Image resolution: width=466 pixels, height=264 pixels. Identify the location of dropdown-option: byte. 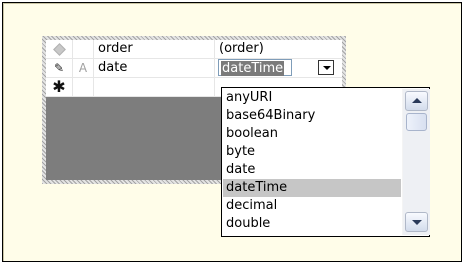
(312, 152).